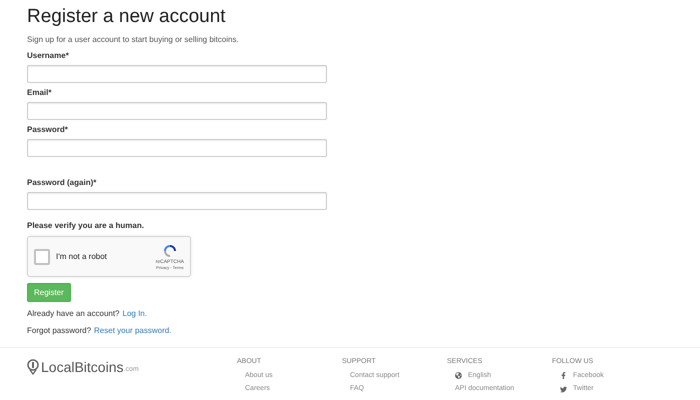  What do you see at coordinates (563, 376) in the screenshot?
I see `facebook-icon` at bounding box center [563, 376].